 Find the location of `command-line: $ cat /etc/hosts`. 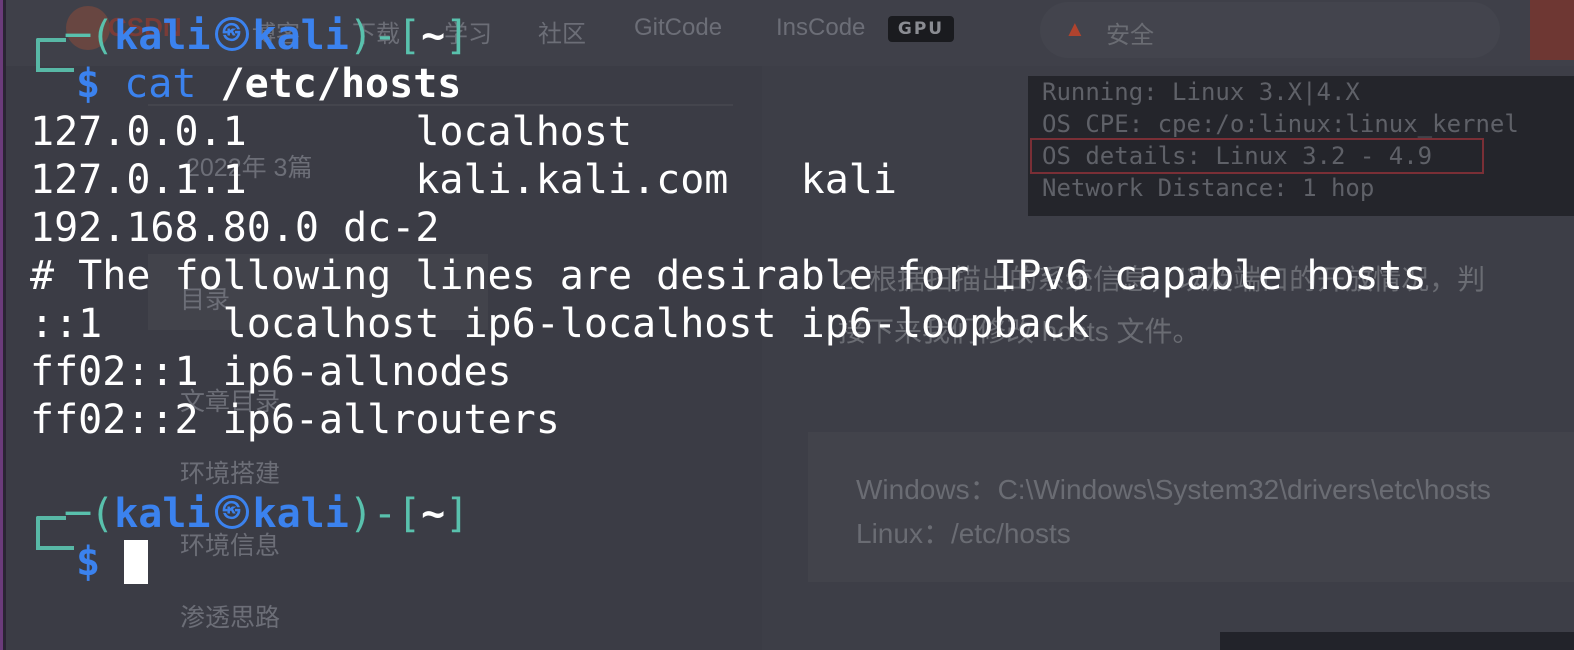

command-line: $ cat /etc/hosts is located at coordinates (268, 84).